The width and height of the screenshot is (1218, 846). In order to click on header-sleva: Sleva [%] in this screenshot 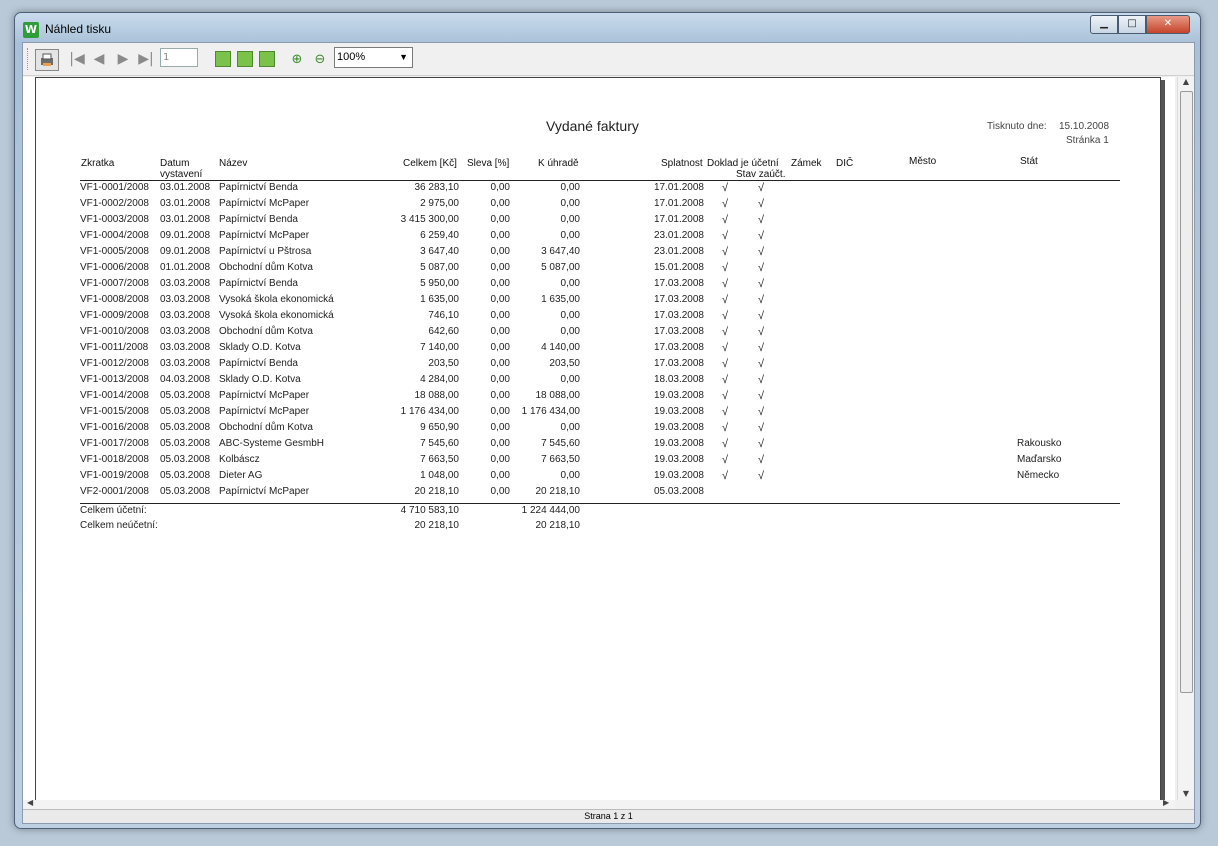, I will do `click(488, 163)`.